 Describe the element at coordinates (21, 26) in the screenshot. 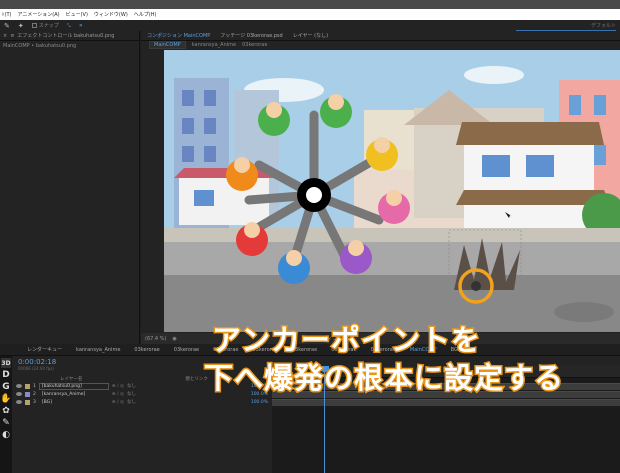

I see `pin-tool-icon: ✦` at that location.